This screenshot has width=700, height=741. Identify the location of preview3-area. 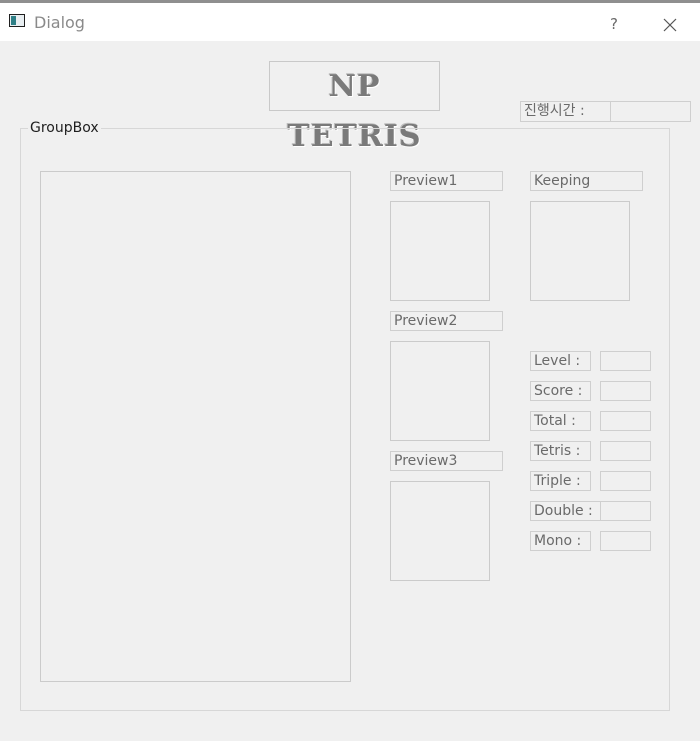
(440, 531).